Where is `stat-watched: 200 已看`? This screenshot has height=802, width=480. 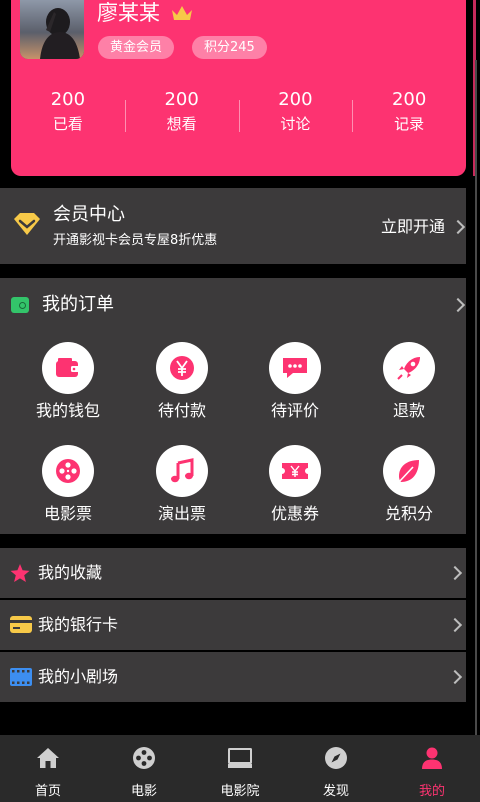 stat-watched: 200 已看 is located at coordinates (68, 114).